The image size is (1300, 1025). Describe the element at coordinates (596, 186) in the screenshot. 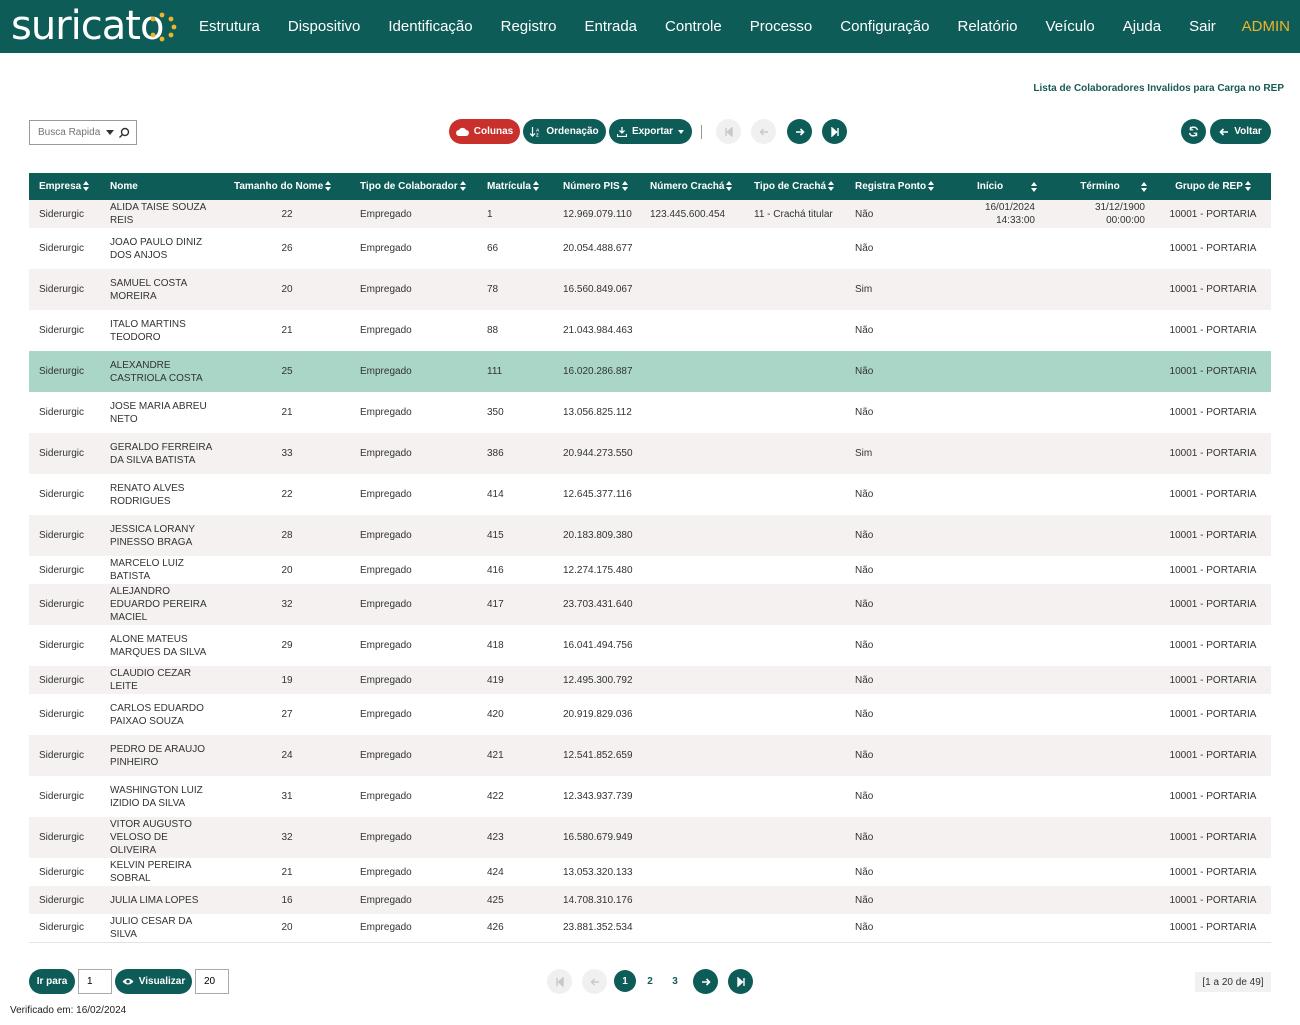

I see `column-header: Número PIS` at that location.